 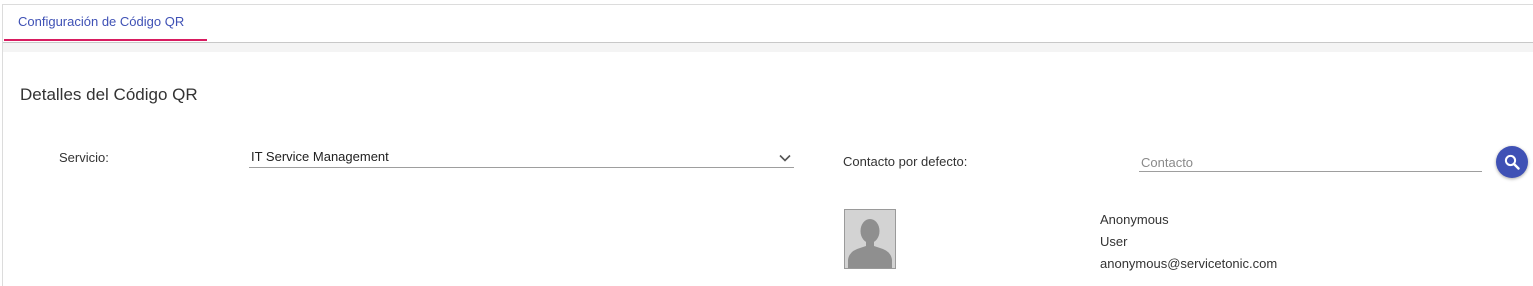 I want to click on section-title: Detalles del Código QR, so click(x=109, y=94).